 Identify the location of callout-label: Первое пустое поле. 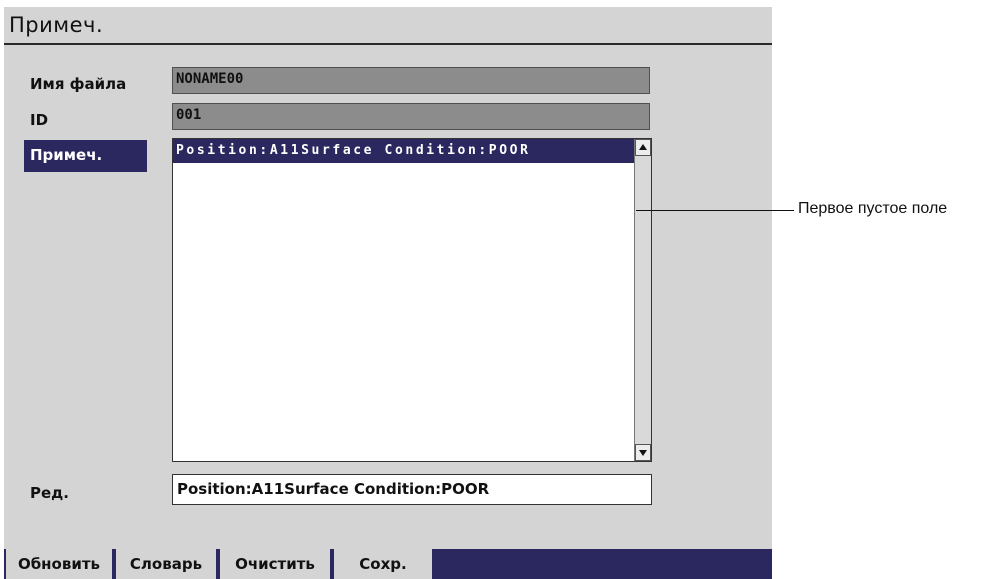
(873, 208).